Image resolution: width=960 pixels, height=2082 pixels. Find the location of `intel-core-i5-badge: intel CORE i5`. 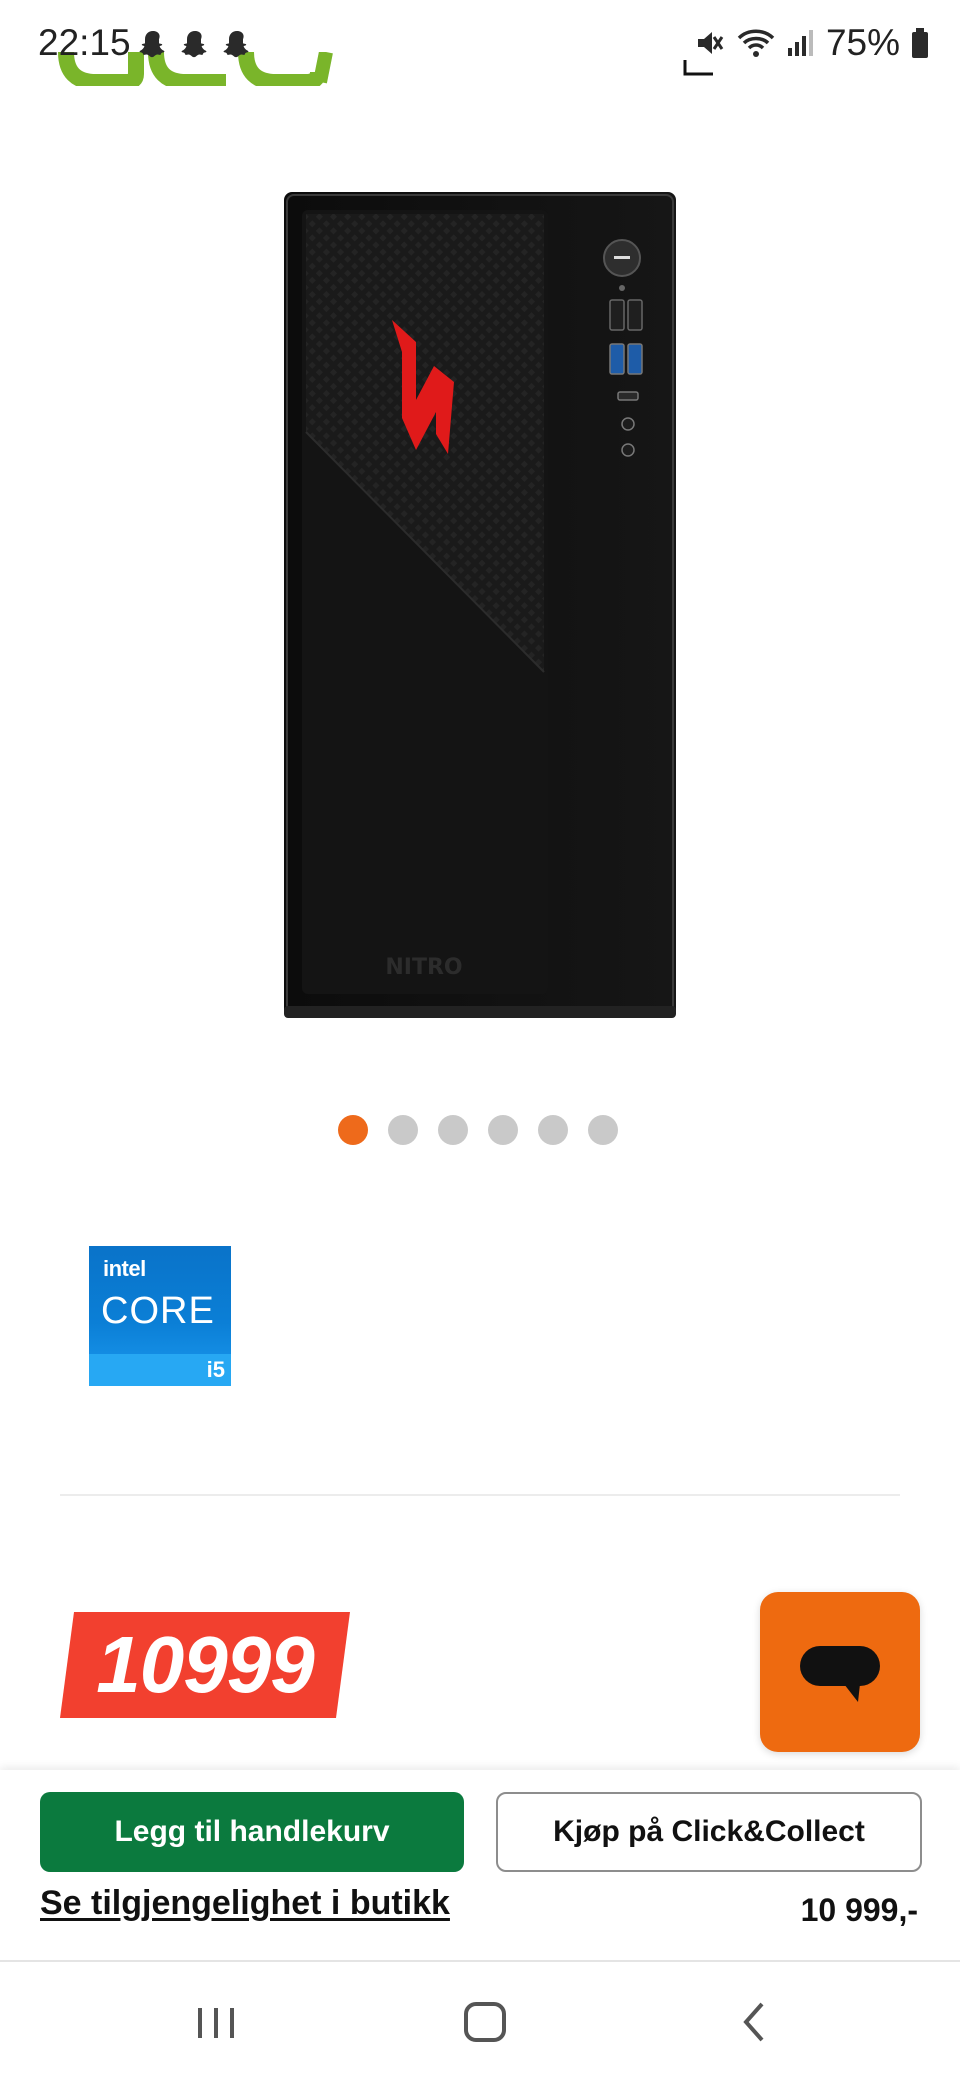

intel-core-i5-badge: intel CORE i5 is located at coordinates (160, 1316).